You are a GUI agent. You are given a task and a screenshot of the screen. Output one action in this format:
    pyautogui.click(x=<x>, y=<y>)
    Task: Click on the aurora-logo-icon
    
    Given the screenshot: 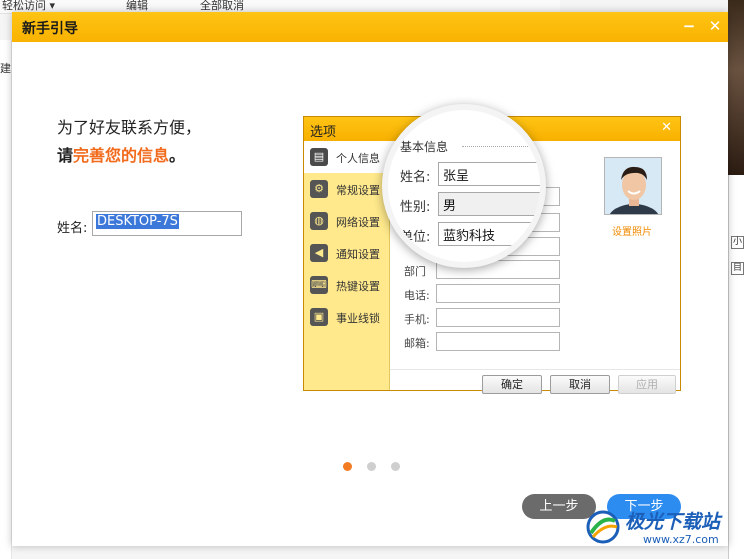 What is the action you would take?
    pyautogui.click(x=603, y=527)
    